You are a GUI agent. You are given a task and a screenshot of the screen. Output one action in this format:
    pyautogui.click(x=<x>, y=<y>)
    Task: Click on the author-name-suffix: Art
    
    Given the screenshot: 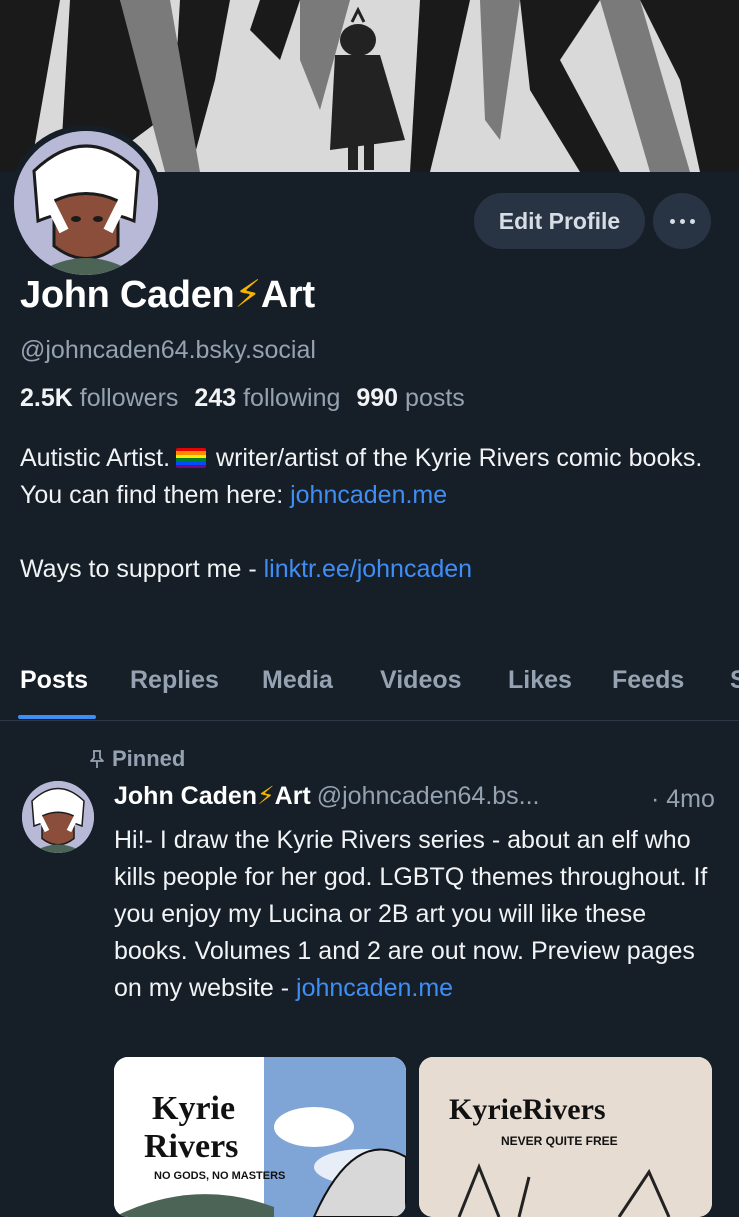 What is the action you would take?
    pyautogui.click(x=292, y=796)
    